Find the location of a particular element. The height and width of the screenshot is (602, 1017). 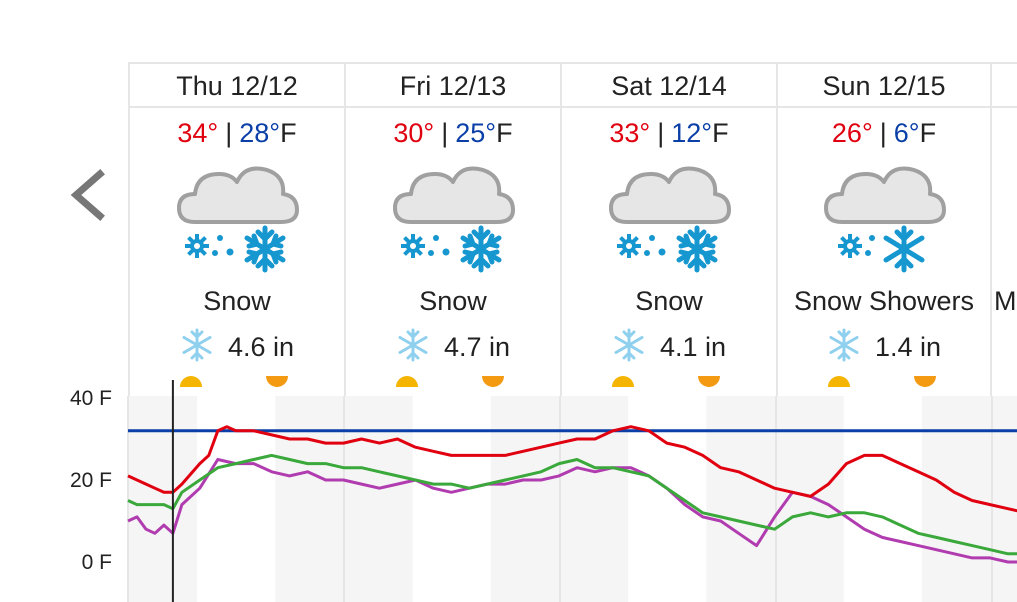

day-column-partial: M is located at coordinates (1003, 229).